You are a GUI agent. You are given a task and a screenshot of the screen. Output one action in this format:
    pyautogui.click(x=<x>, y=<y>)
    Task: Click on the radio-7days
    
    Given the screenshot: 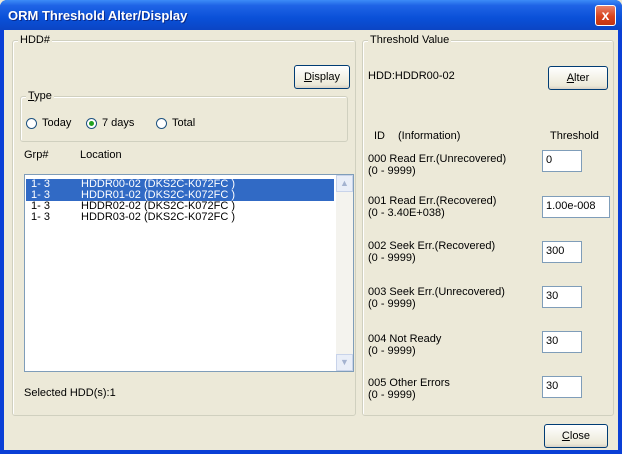 What is the action you would take?
    pyautogui.click(x=91, y=123)
    